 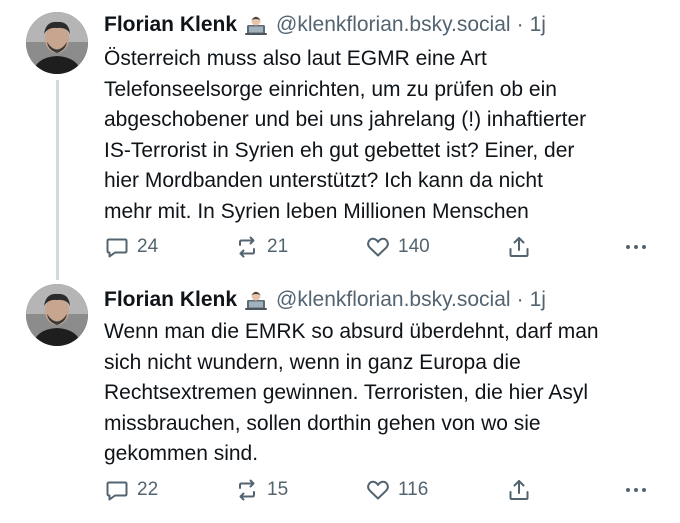 I want to click on reply-count: 24, so click(x=148, y=246).